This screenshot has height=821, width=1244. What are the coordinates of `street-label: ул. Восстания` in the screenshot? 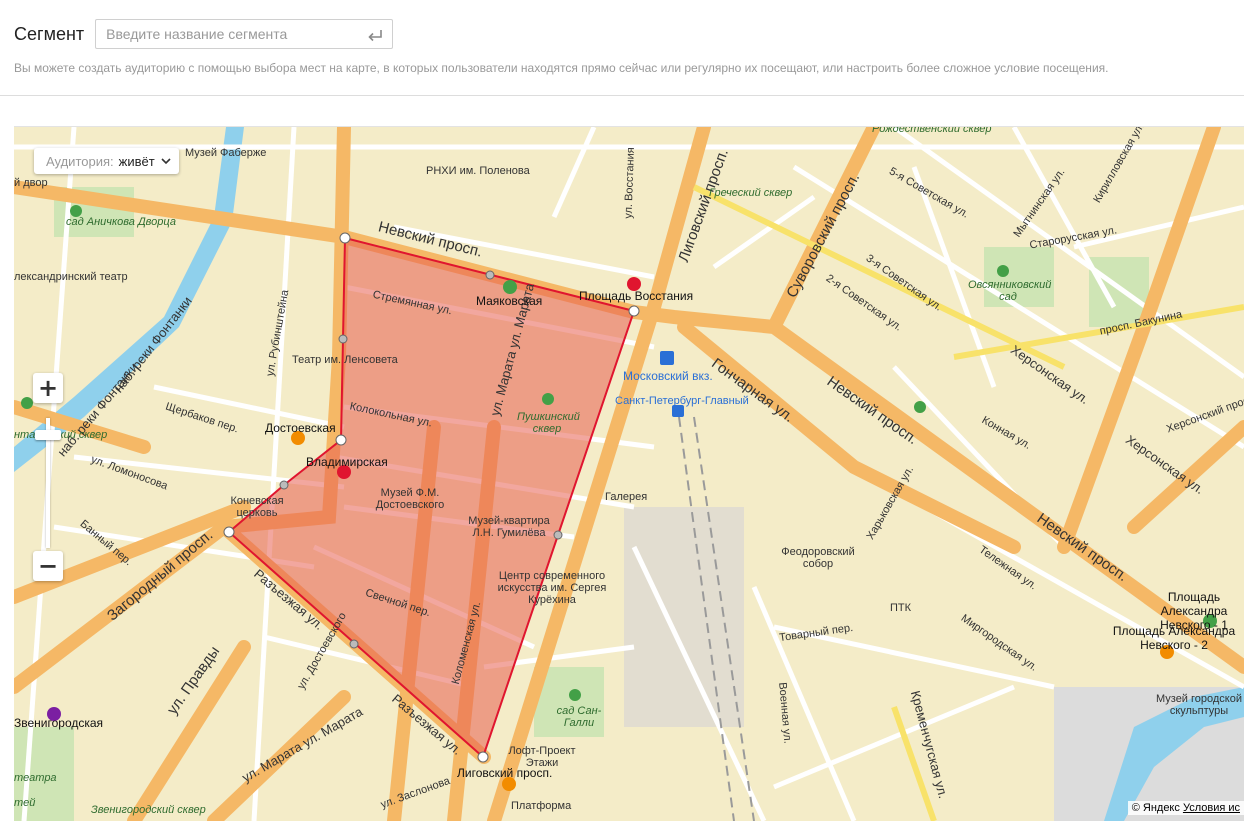 It's located at (629, 183).